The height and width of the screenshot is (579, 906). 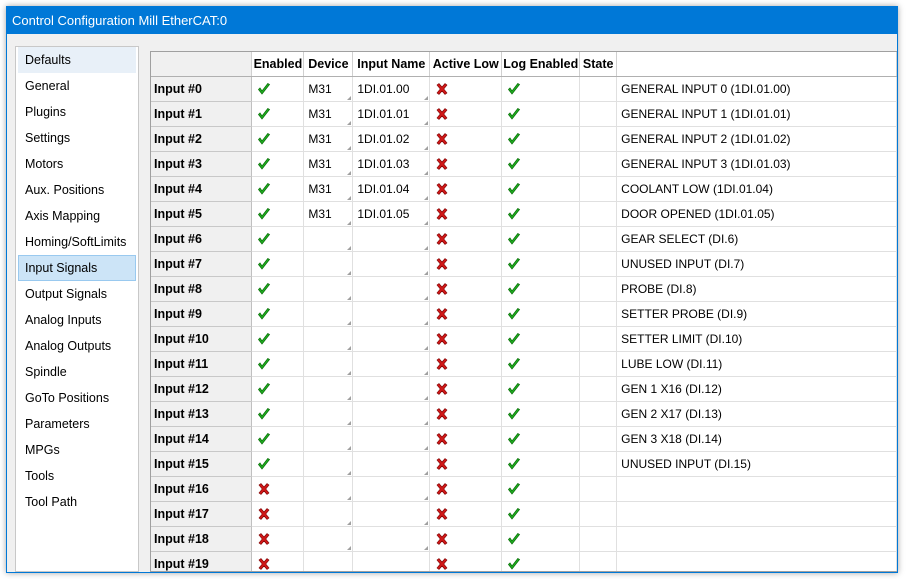 What do you see at coordinates (202, 114) in the screenshot?
I see `row-header: Input #1` at bounding box center [202, 114].